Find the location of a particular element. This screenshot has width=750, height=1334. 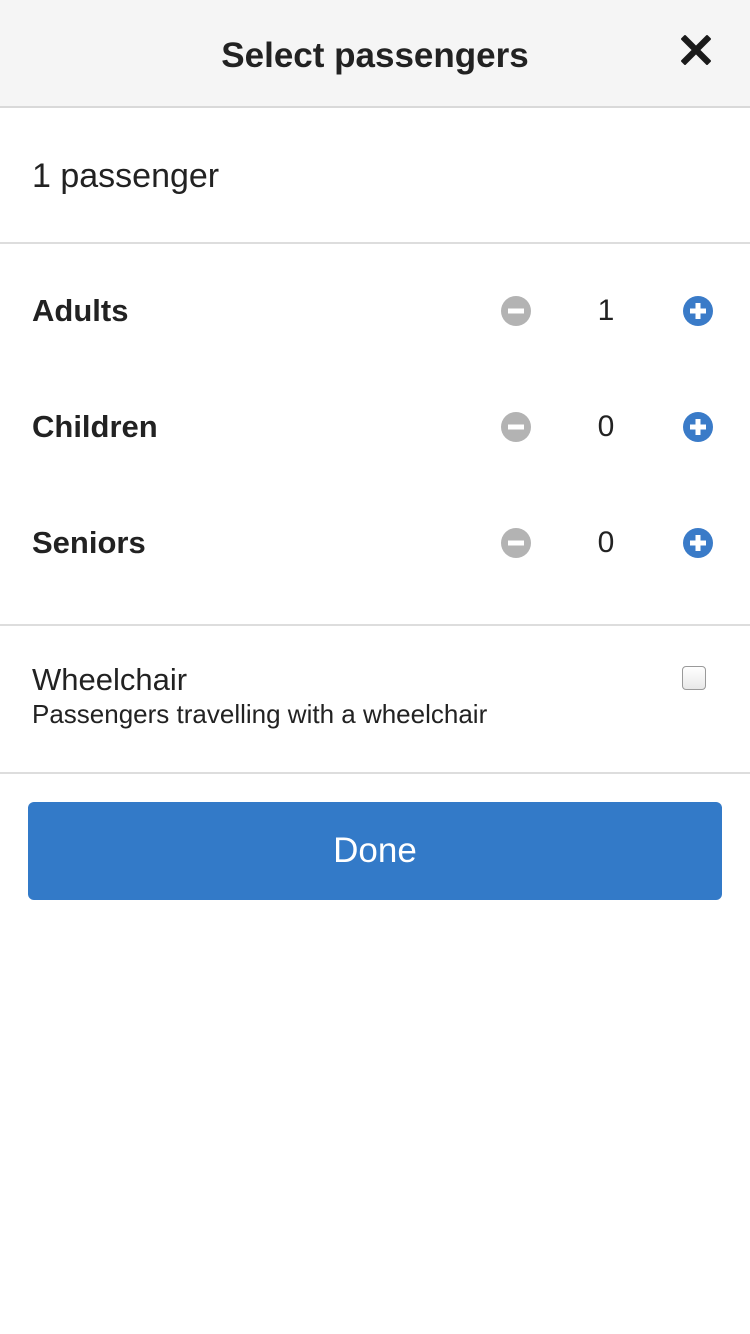

counter-label-seniors: Seniors is located at coordinates (89, 542).